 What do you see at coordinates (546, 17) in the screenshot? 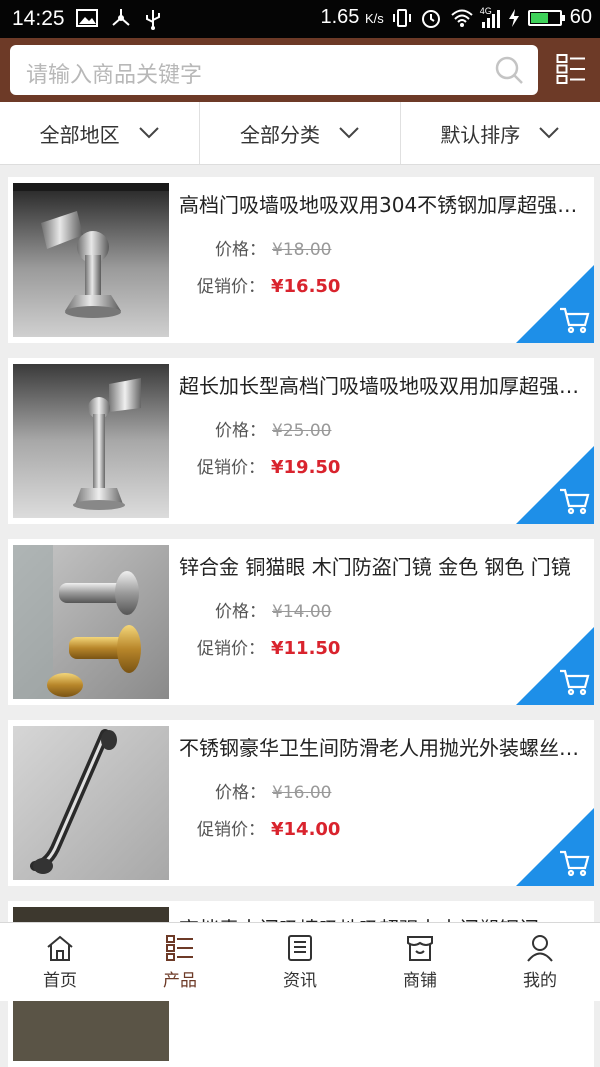
I see `battery-icon` at bounding box center [546, 17].